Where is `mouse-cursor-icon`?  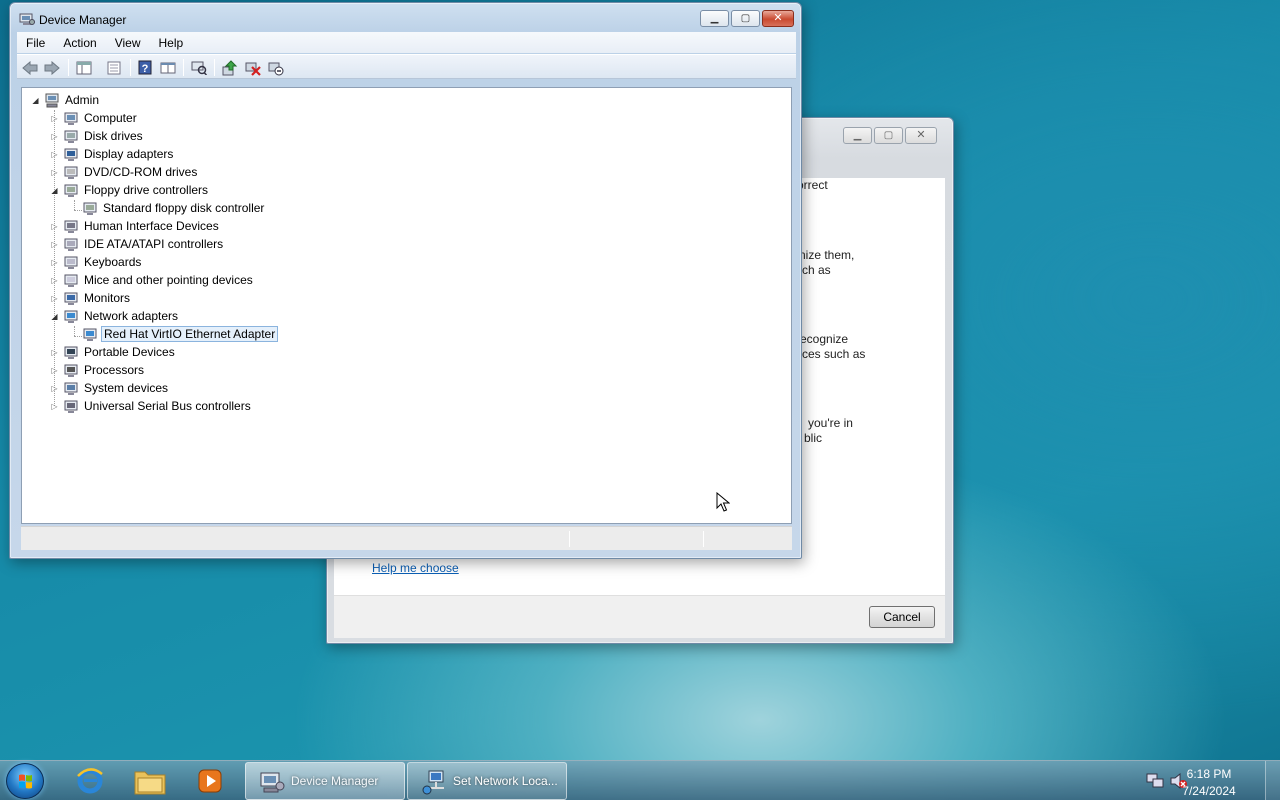
mouse-cursor-icon is located at coordinates (723, 502).